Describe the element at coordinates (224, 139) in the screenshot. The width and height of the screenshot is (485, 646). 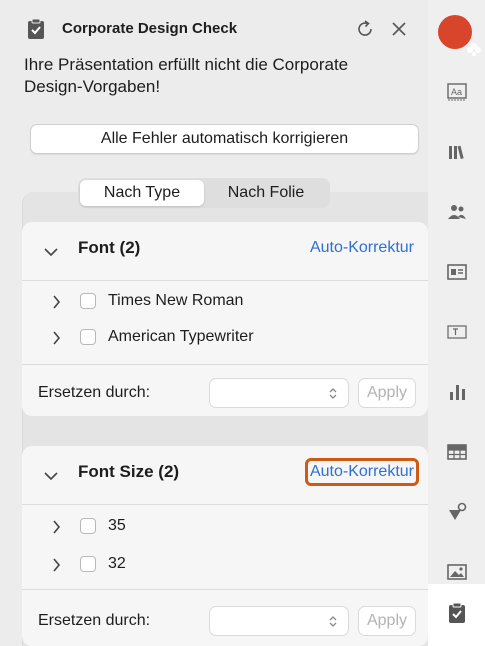
I see `autofix-all-button: Alle Fehler automatisch korrigieren` at that location.